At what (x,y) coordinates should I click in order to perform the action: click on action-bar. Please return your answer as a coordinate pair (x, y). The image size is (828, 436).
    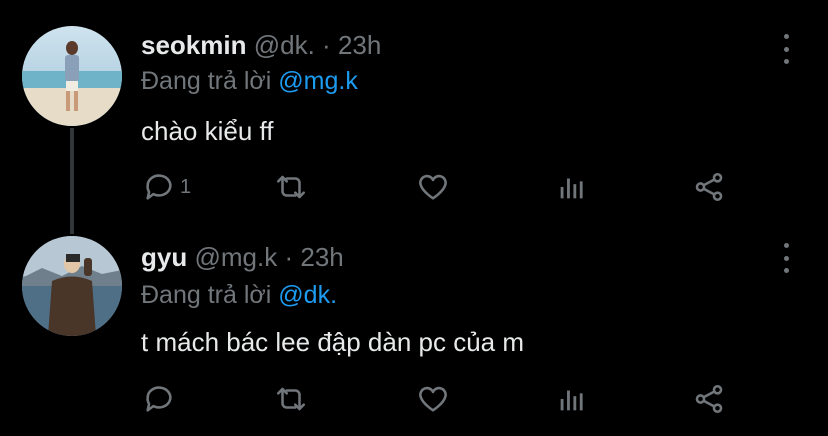
    Looking at the image, I should click on (438, 399).